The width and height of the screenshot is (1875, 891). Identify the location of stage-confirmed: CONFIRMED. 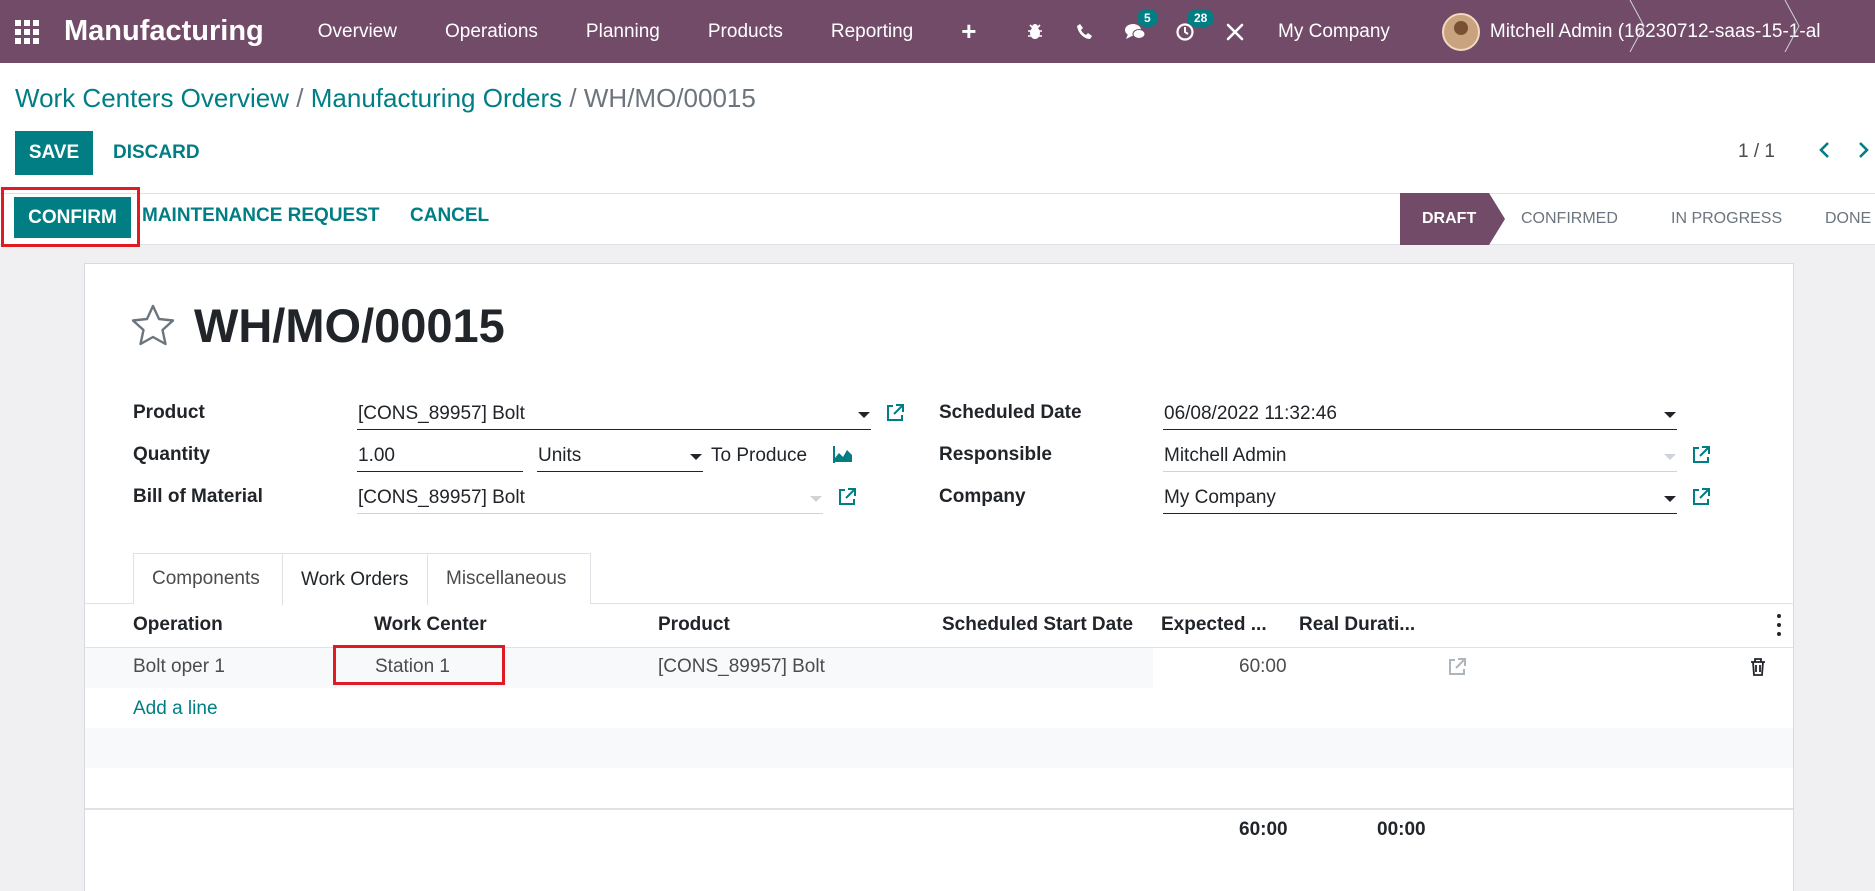
(1569, 219).